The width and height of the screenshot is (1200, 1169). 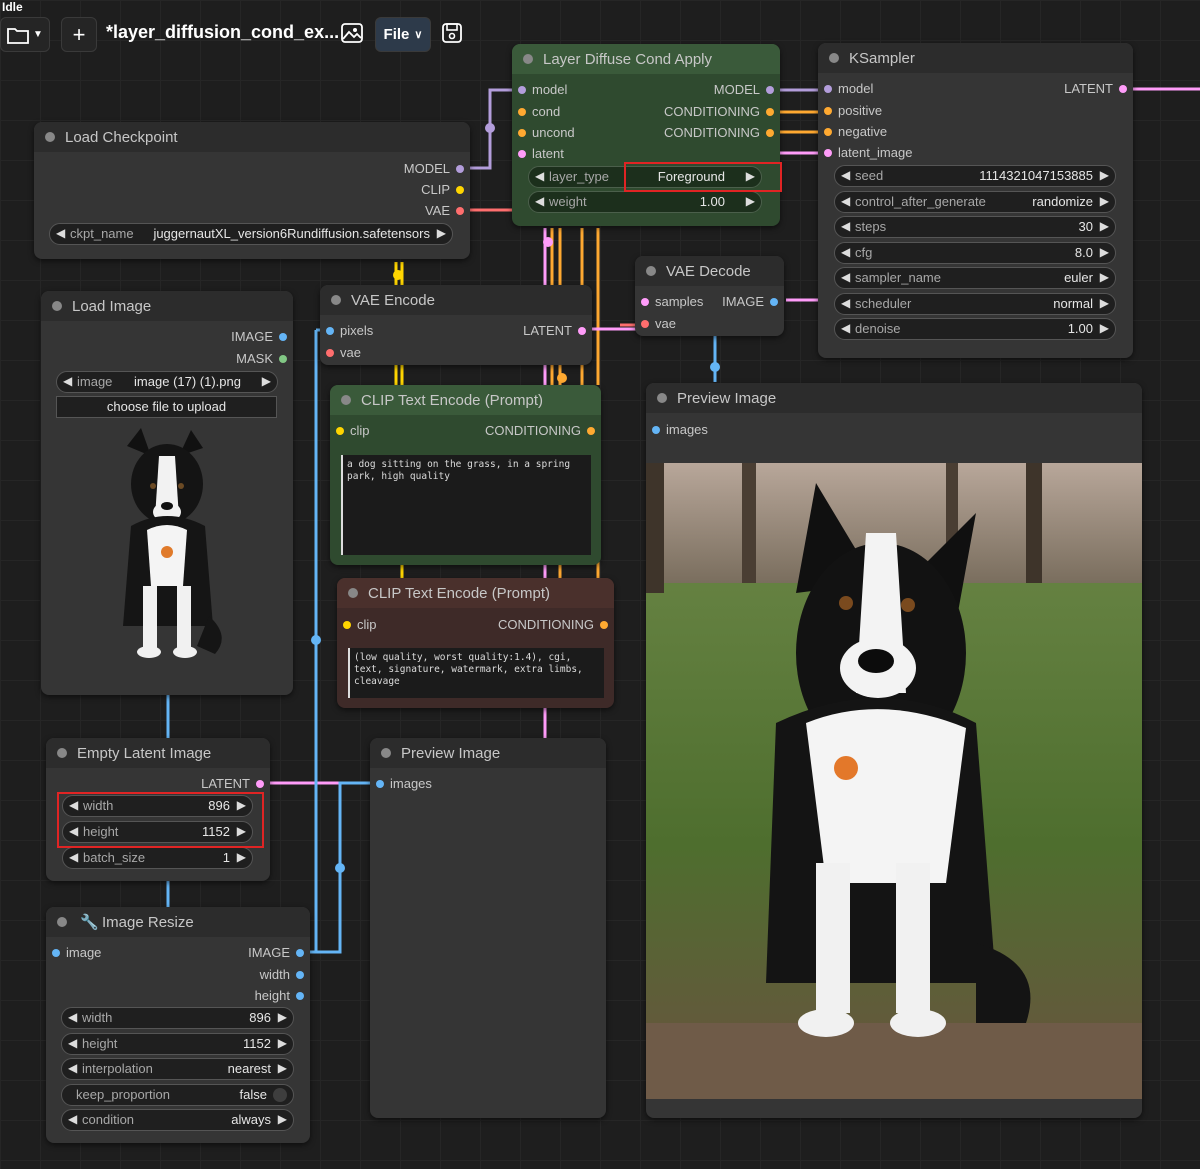 I want to click on input-latent-image: latent_image, so click(x=868, y=153).